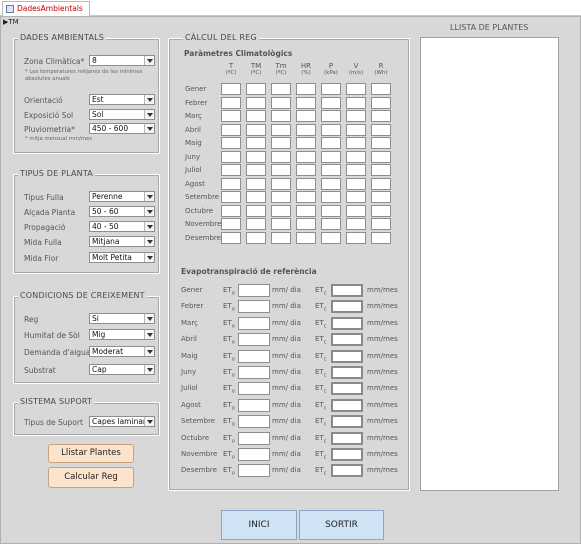 The height and width of the screenshot is (544, 581). Describe the element at coordinates (122, 318) in the screenshot. I see `creixement-combo: Si` at that location.